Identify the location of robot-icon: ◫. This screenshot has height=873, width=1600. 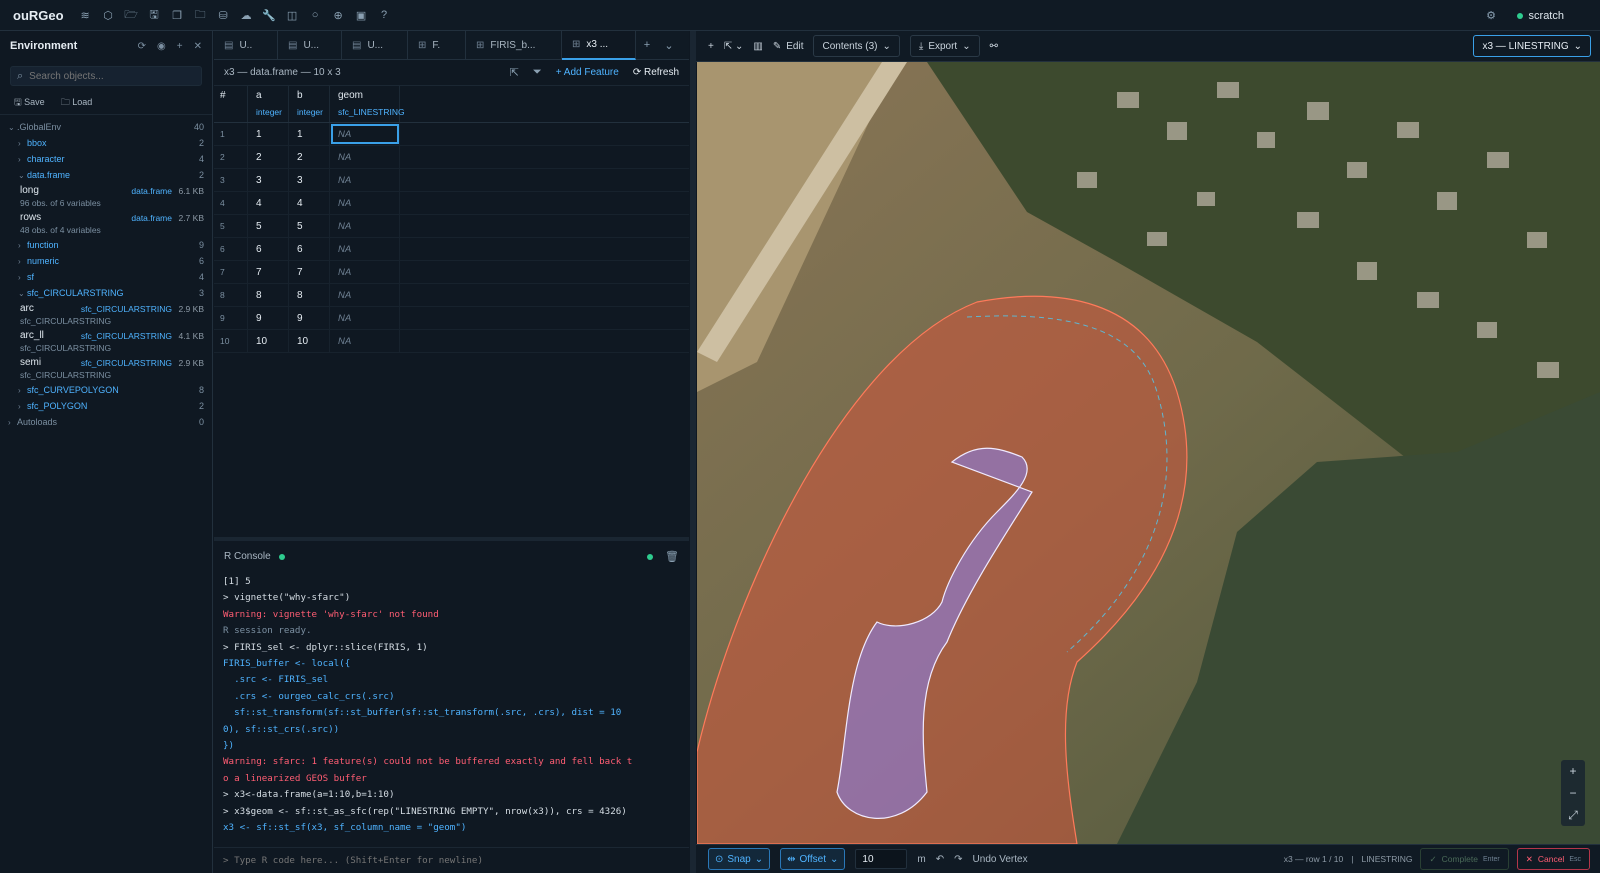
(292, 15).